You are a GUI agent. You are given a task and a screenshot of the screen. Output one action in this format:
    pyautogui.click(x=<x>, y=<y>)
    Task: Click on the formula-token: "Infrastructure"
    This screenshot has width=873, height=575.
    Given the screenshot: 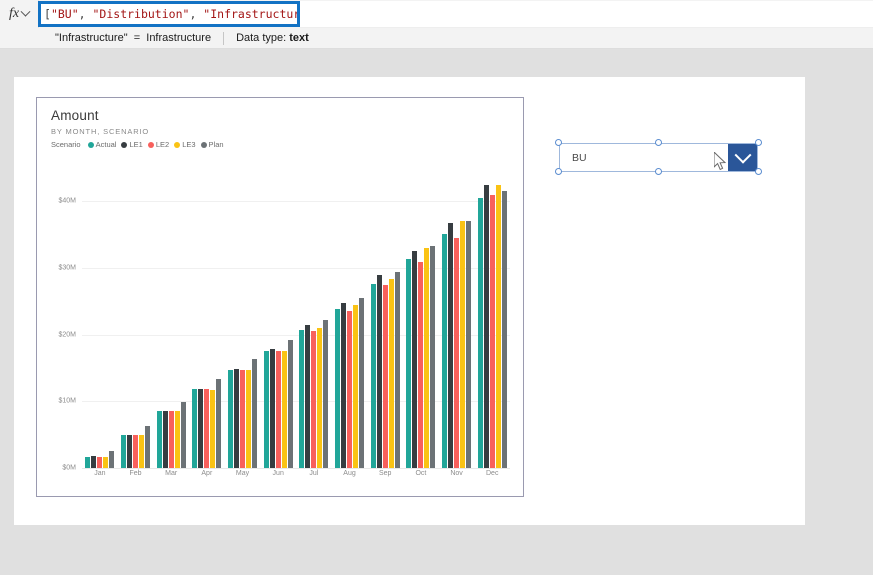 What is the action you would take?
    pyautogui.click(x=251, y=14)
    